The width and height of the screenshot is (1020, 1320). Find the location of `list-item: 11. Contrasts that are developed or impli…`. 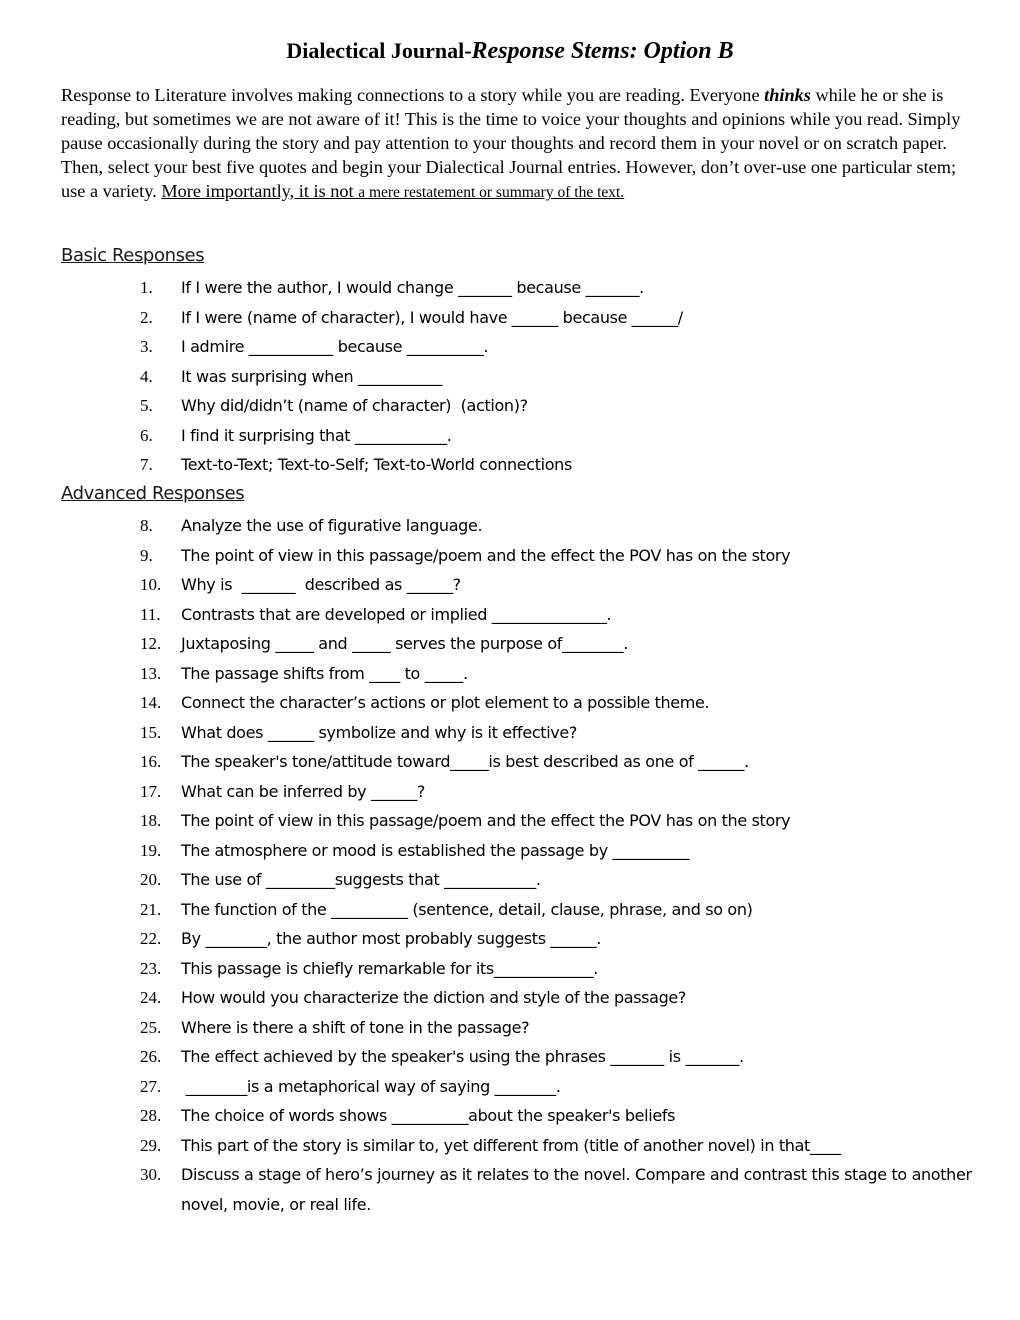

list-item: 11. Contrasts that are developed or impli… is located at coordinates (570, 615).